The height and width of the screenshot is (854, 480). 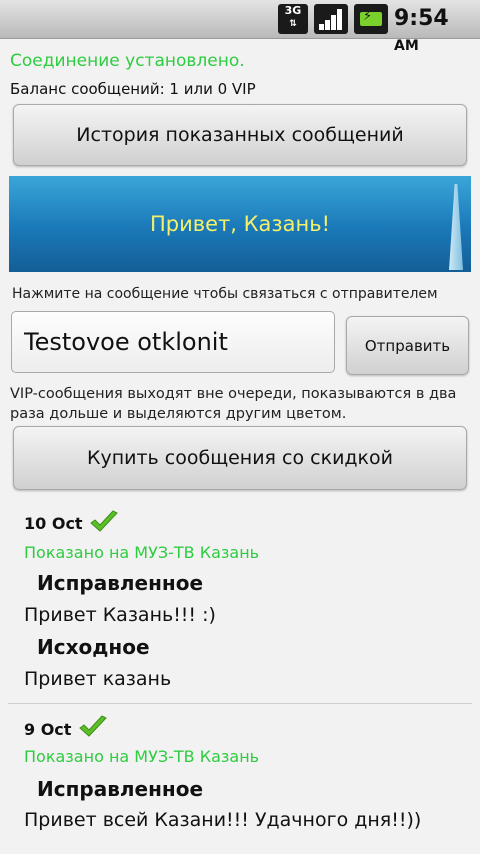 I want to click on message-date: 10 Oct, so click(x=53, y=523).